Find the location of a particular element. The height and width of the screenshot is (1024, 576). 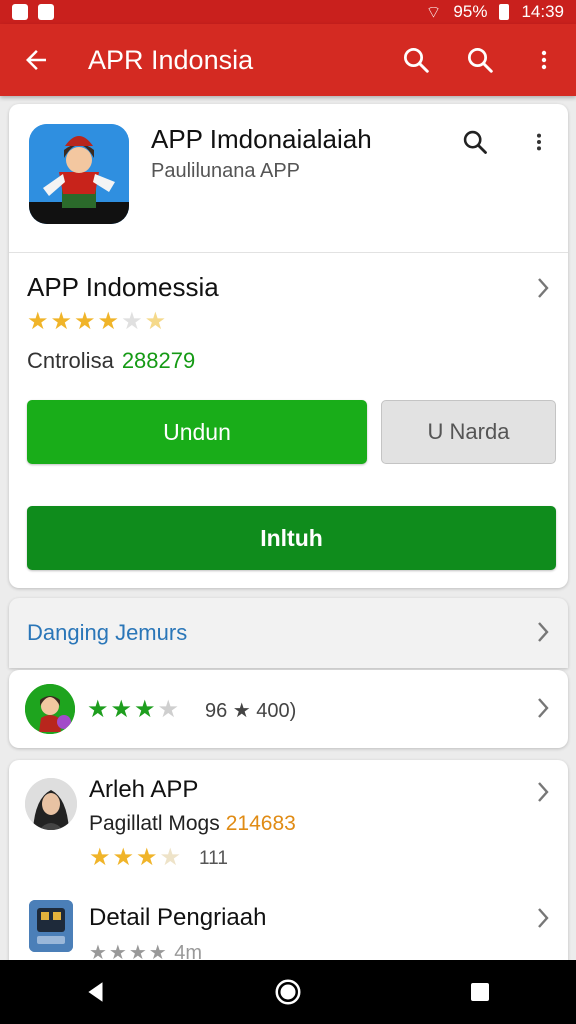

nav-back-button is located at coordinates (96, 992).